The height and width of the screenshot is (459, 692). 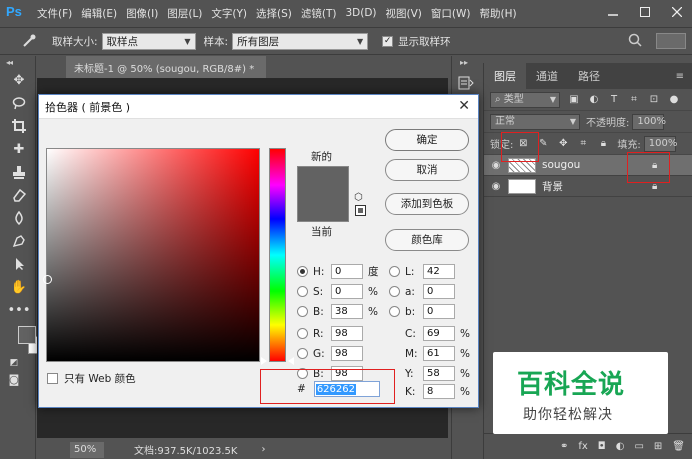 What do you see at coordinates (14, 379) in the screenshot?
I see `quick-mask-icon: ◙` at bounding box center [14, 379].